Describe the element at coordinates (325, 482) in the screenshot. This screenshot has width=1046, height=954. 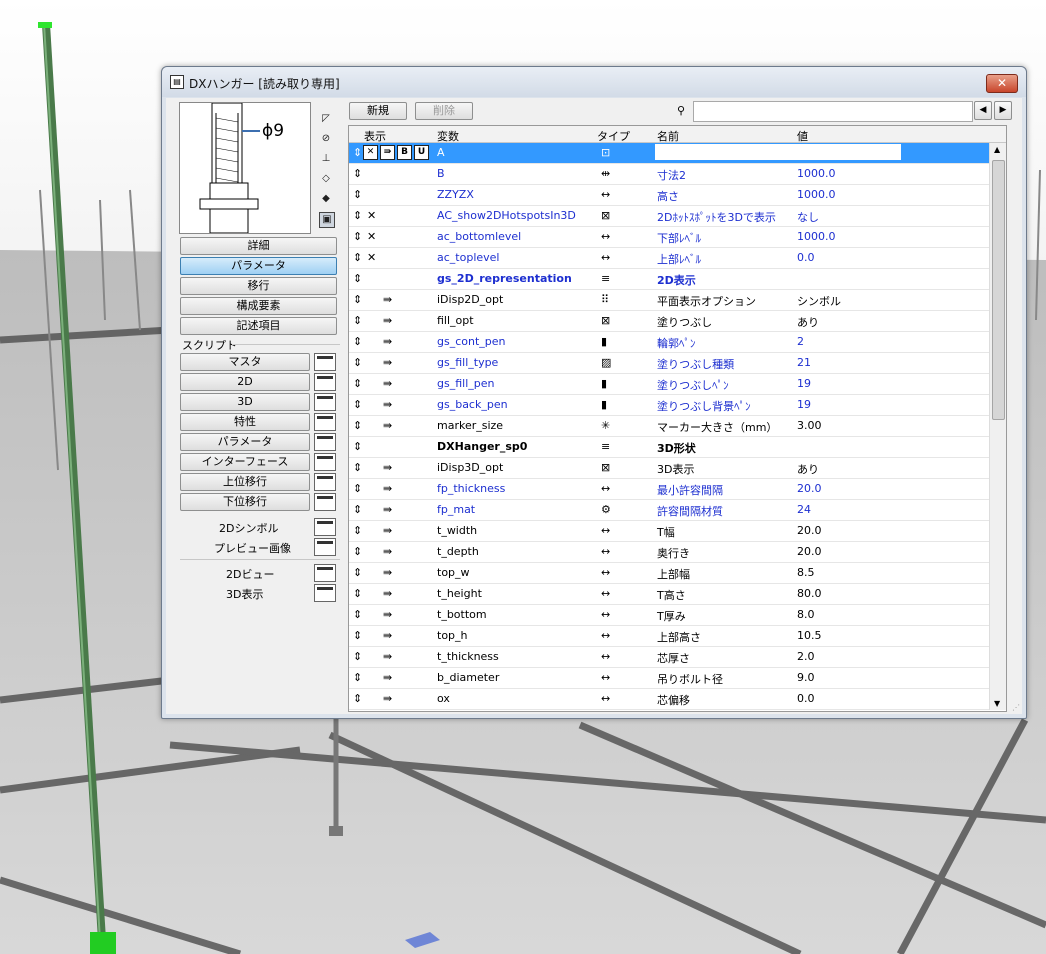
I see `script-forward-migration-edit-icon` at that location.